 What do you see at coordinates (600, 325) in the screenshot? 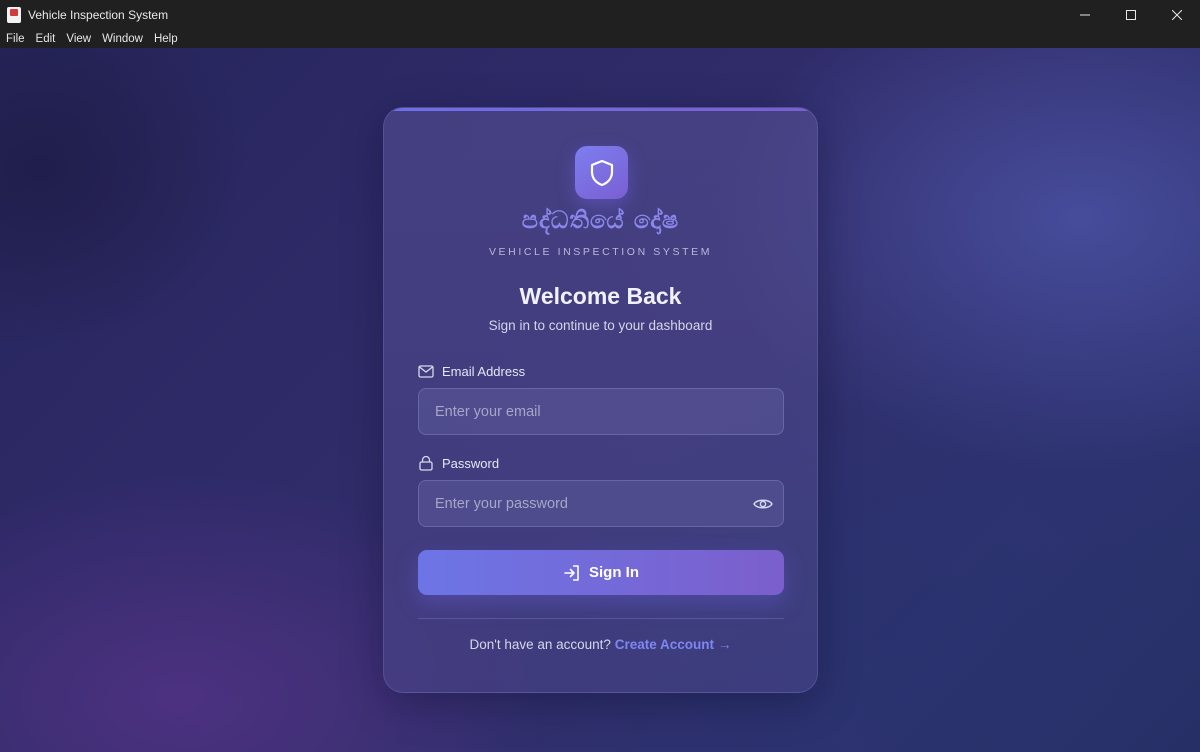
I see `page-subtitle: Sign in to continue to your dashboard` at bounding box center [600, 325].